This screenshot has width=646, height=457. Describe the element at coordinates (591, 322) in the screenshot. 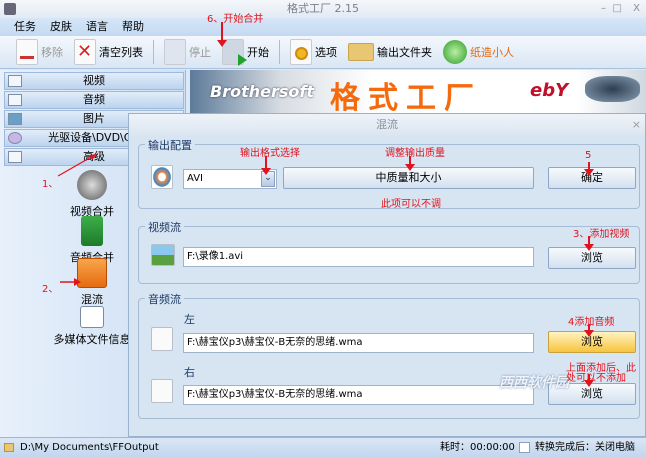

I see `annotation-step4: 4添加音频` at that location.